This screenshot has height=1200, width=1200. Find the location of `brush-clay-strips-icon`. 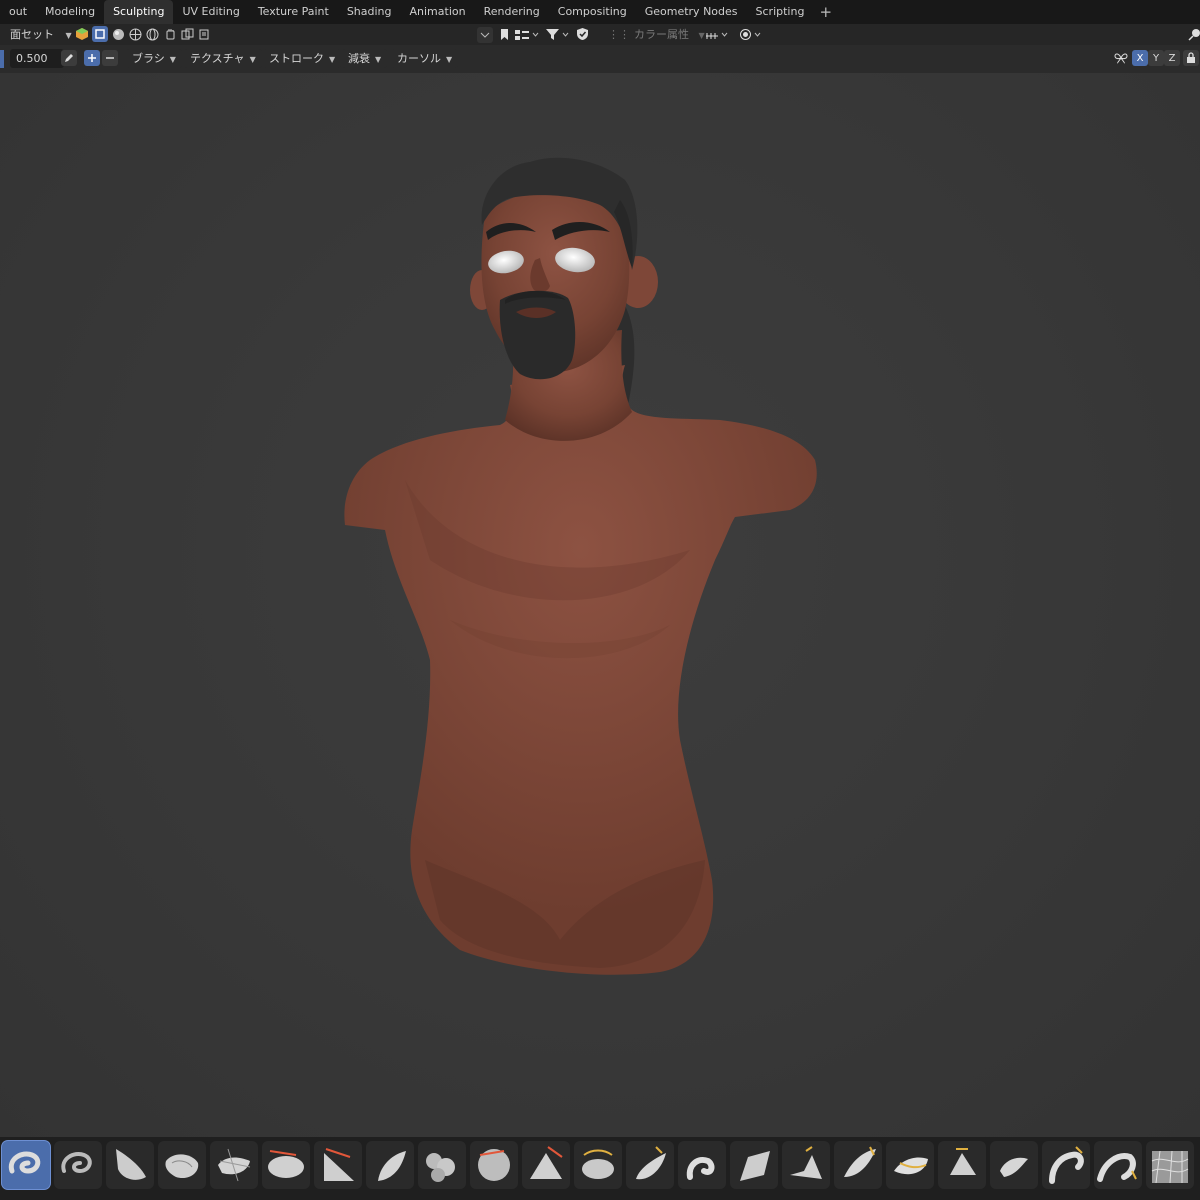

brush-clay-strips-icon is located at coordinates (182, 1166).